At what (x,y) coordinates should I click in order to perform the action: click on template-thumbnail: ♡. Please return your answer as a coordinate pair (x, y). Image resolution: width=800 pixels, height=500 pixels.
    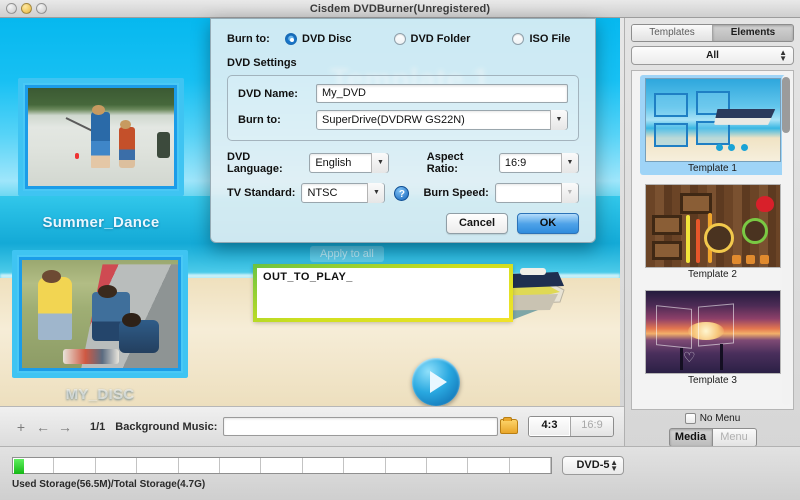
    Looking at the image, I should click on (712, 332).